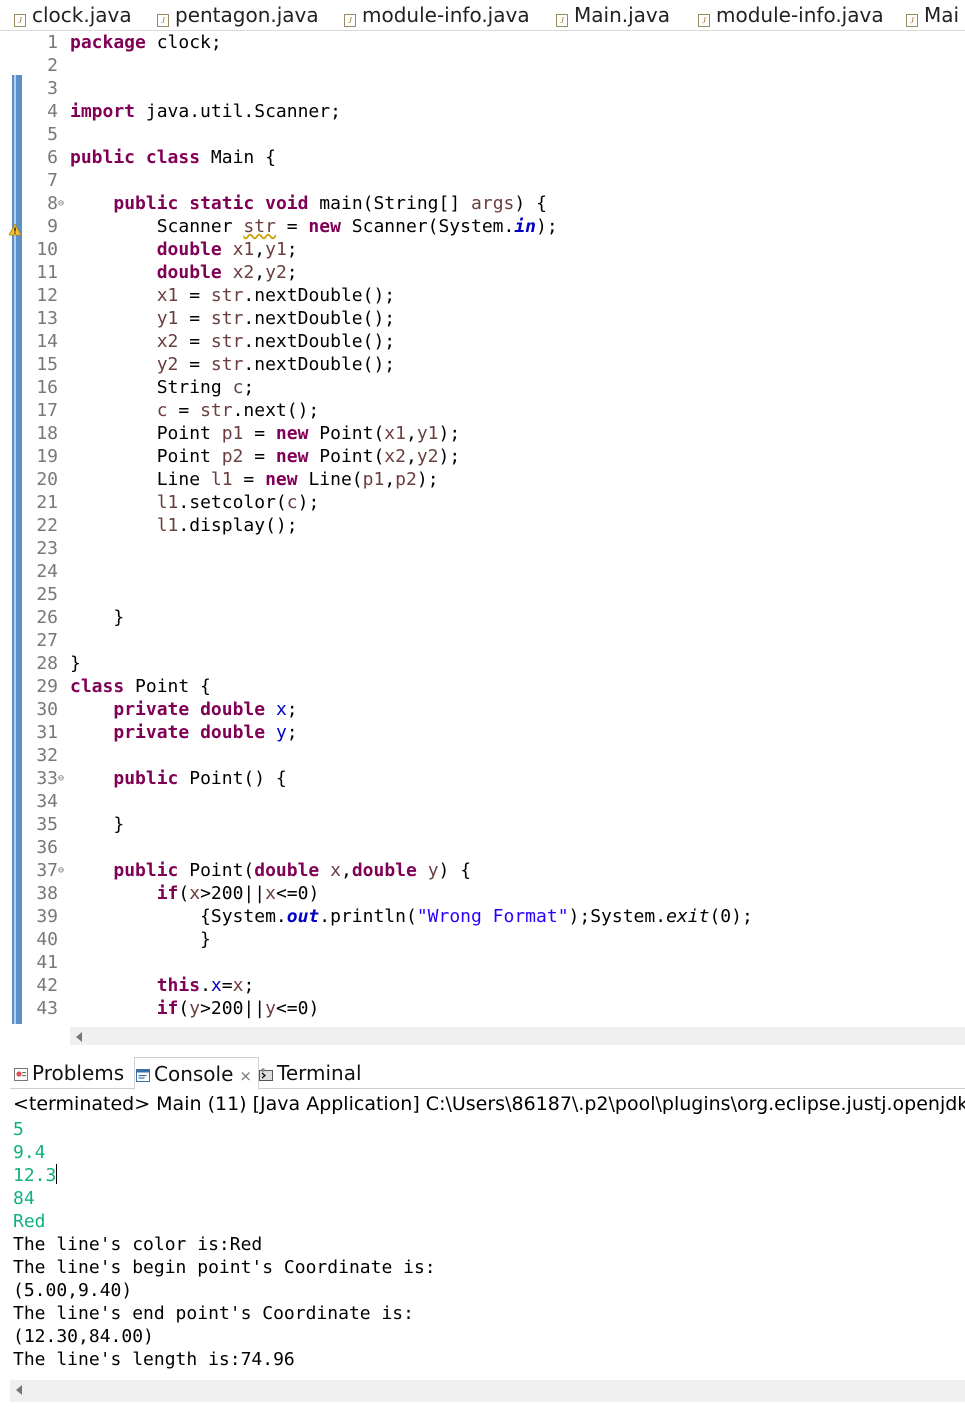  What do you see at coordinates (47, 732) in the screenshot?
I see `line-number: 31` at bounding box center [47, 732].